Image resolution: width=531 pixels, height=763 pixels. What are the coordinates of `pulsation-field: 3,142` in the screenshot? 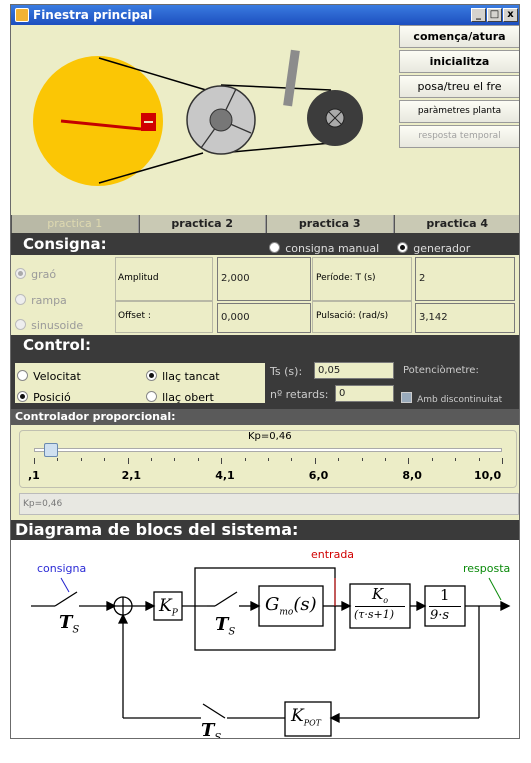 It's located at (465, 318).